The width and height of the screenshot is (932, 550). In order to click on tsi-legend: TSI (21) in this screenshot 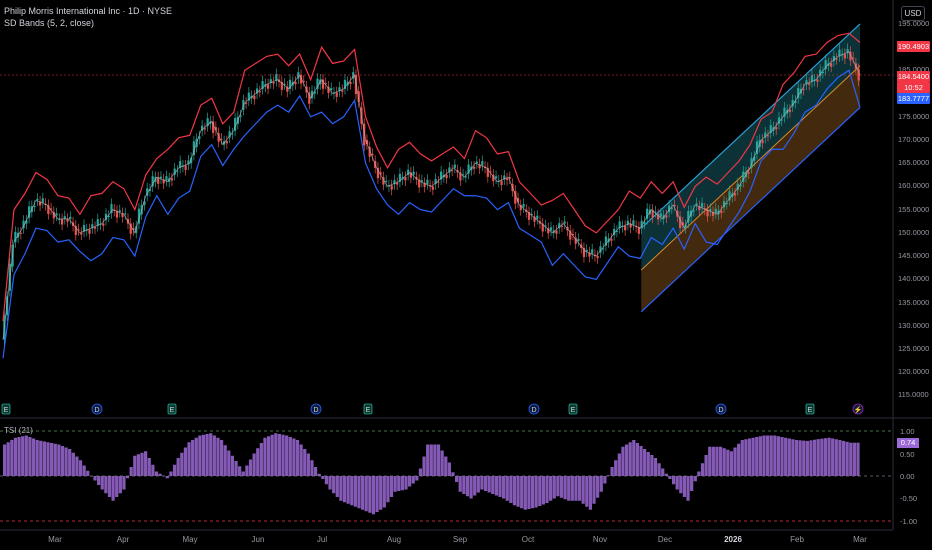, I will do `click(18, 430)`.